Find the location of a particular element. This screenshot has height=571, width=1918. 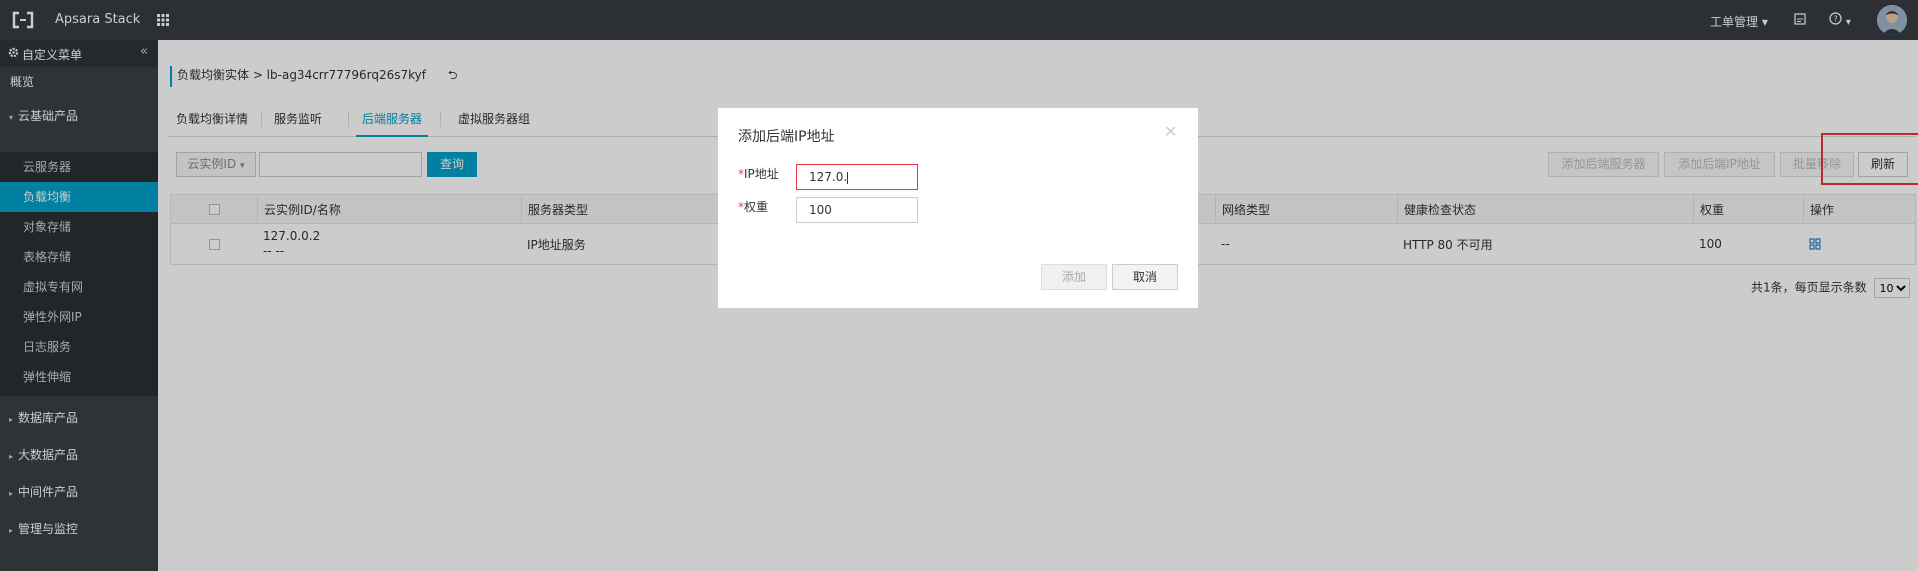

close-icon: ✕ is located at coordinates (1170, 131).